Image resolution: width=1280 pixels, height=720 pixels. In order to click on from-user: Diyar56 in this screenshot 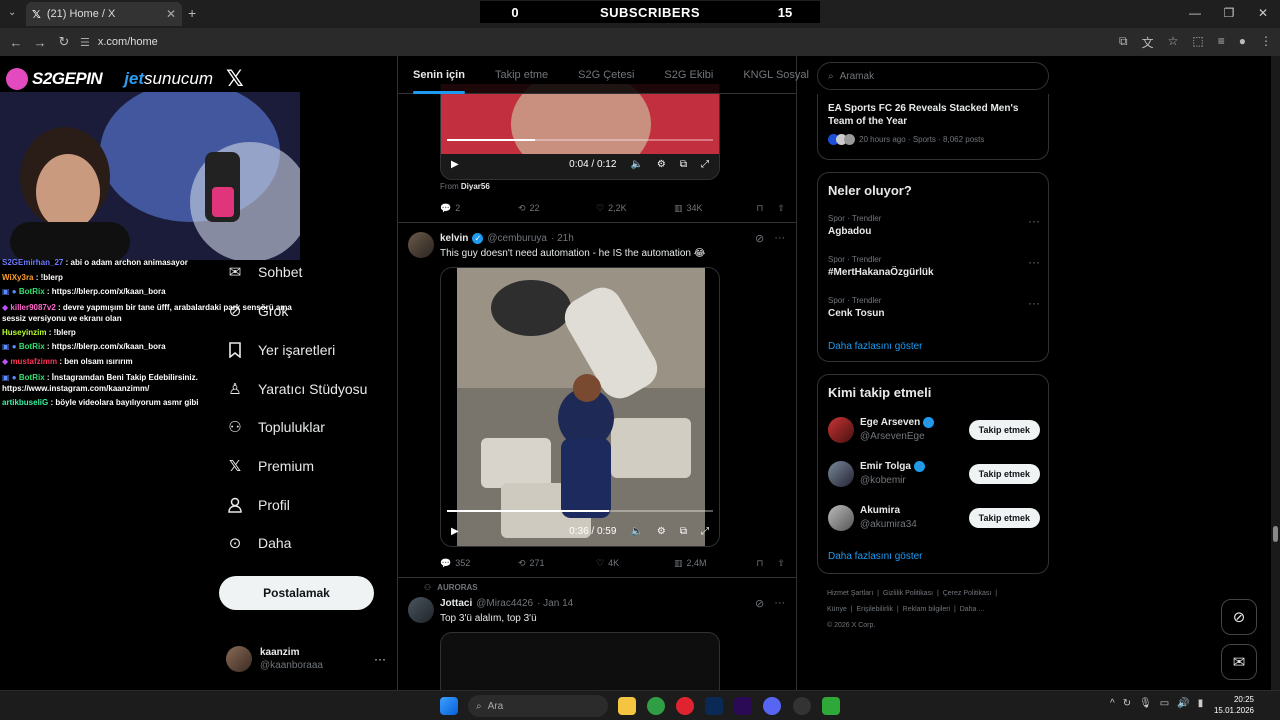, I will do `click(475, 186)`.